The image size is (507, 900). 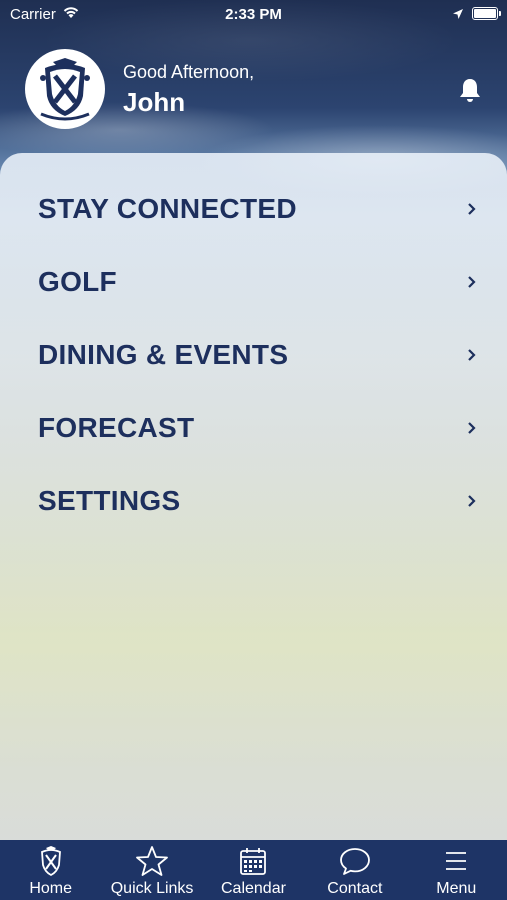 What do you see at coordinates (253, 888) in the screenshot?
I see `tab-label: Calendar` at bounding box center [253, 888].